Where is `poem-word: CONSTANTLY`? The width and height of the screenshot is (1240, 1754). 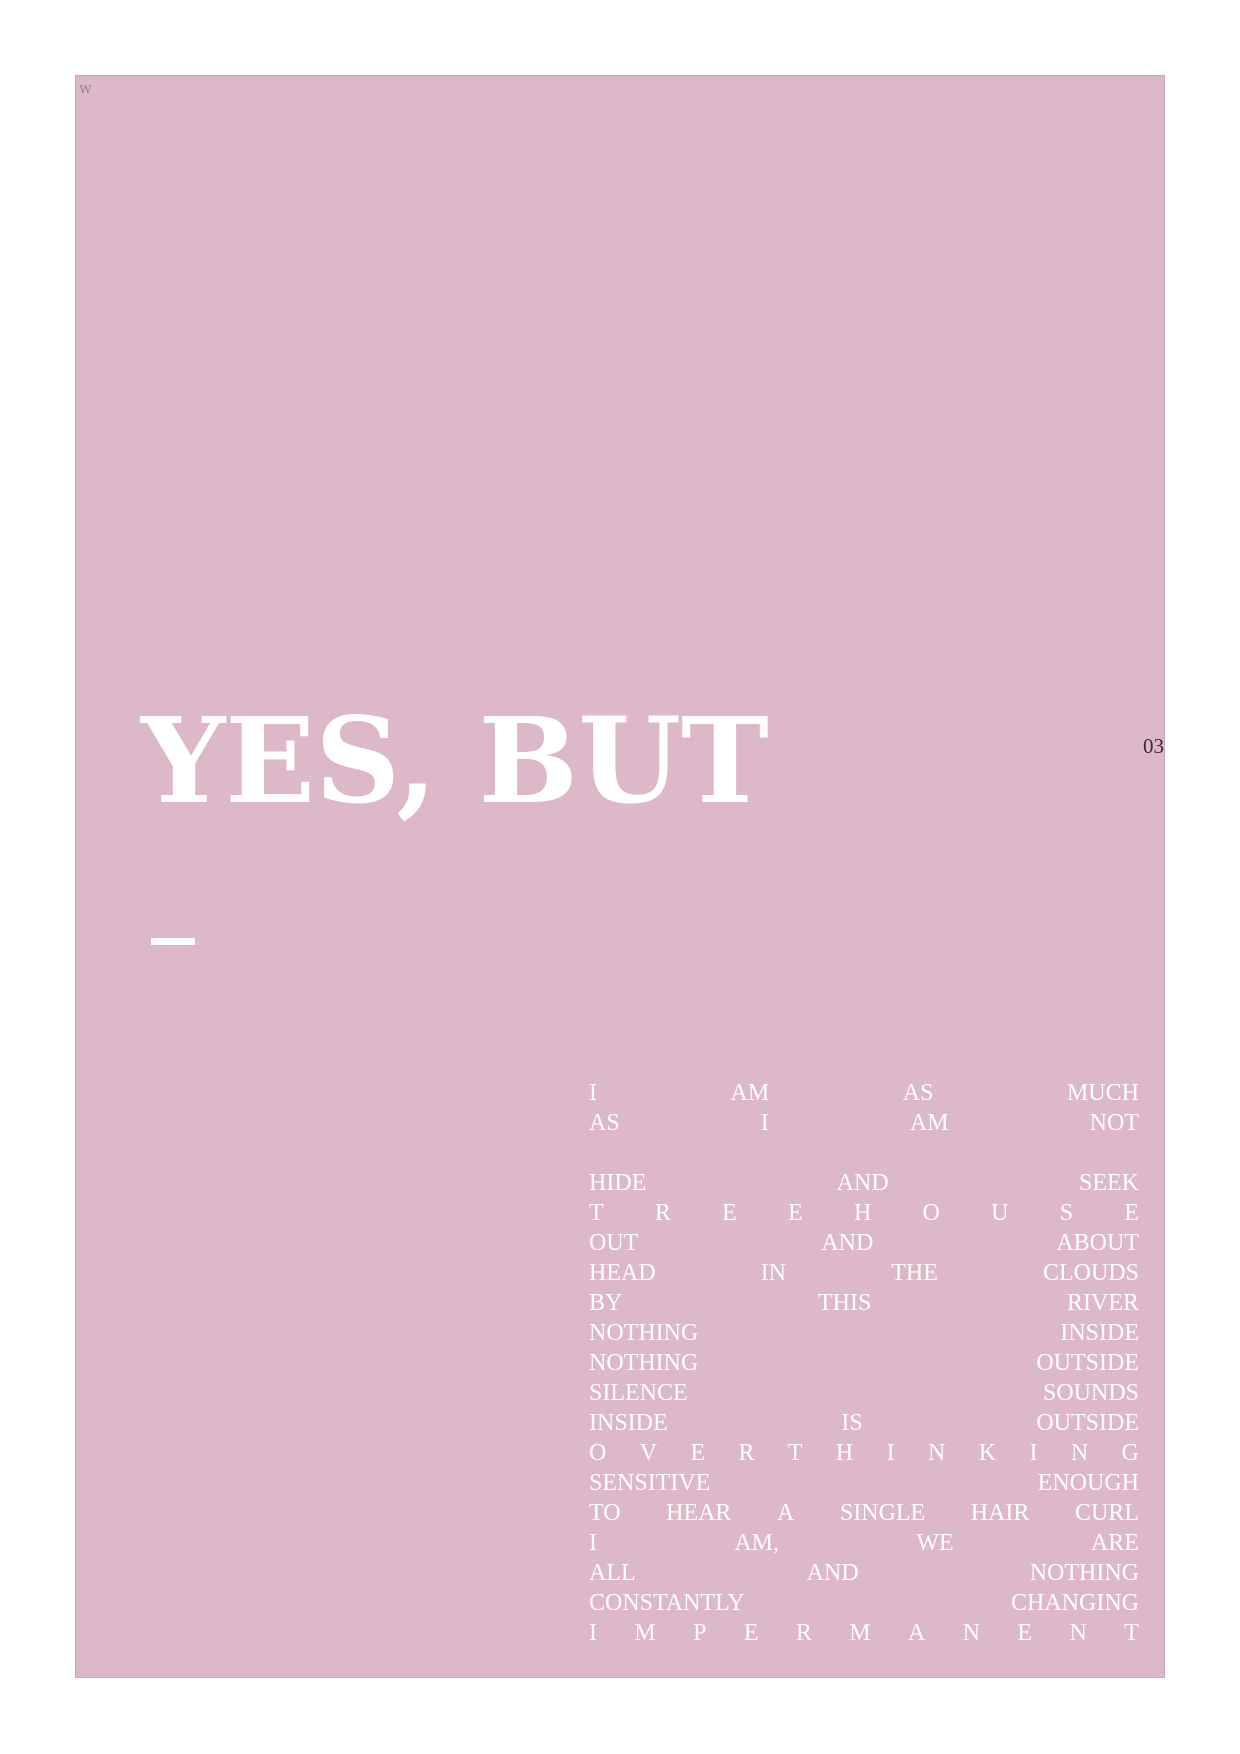
poem-word: CONSTANTLY is located at coordinates (667, 1603).